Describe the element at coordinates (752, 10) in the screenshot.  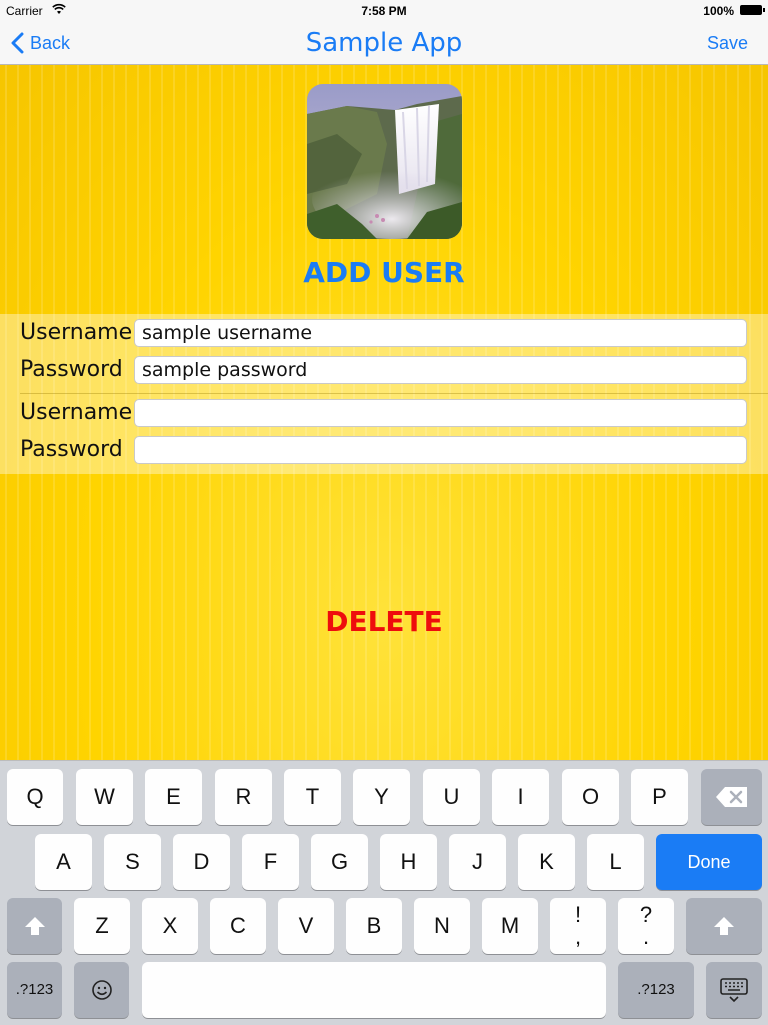
I see `battery-icon` at that location.